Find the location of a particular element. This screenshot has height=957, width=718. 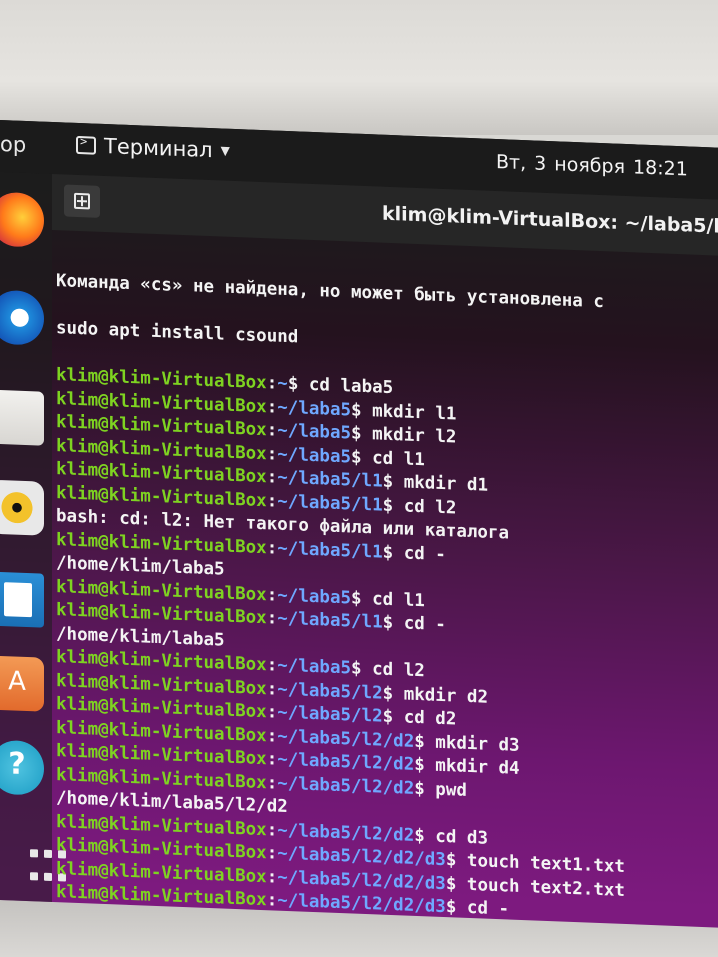

prompt-command: $ mkdir l1 is located at coordinates (404, 412).